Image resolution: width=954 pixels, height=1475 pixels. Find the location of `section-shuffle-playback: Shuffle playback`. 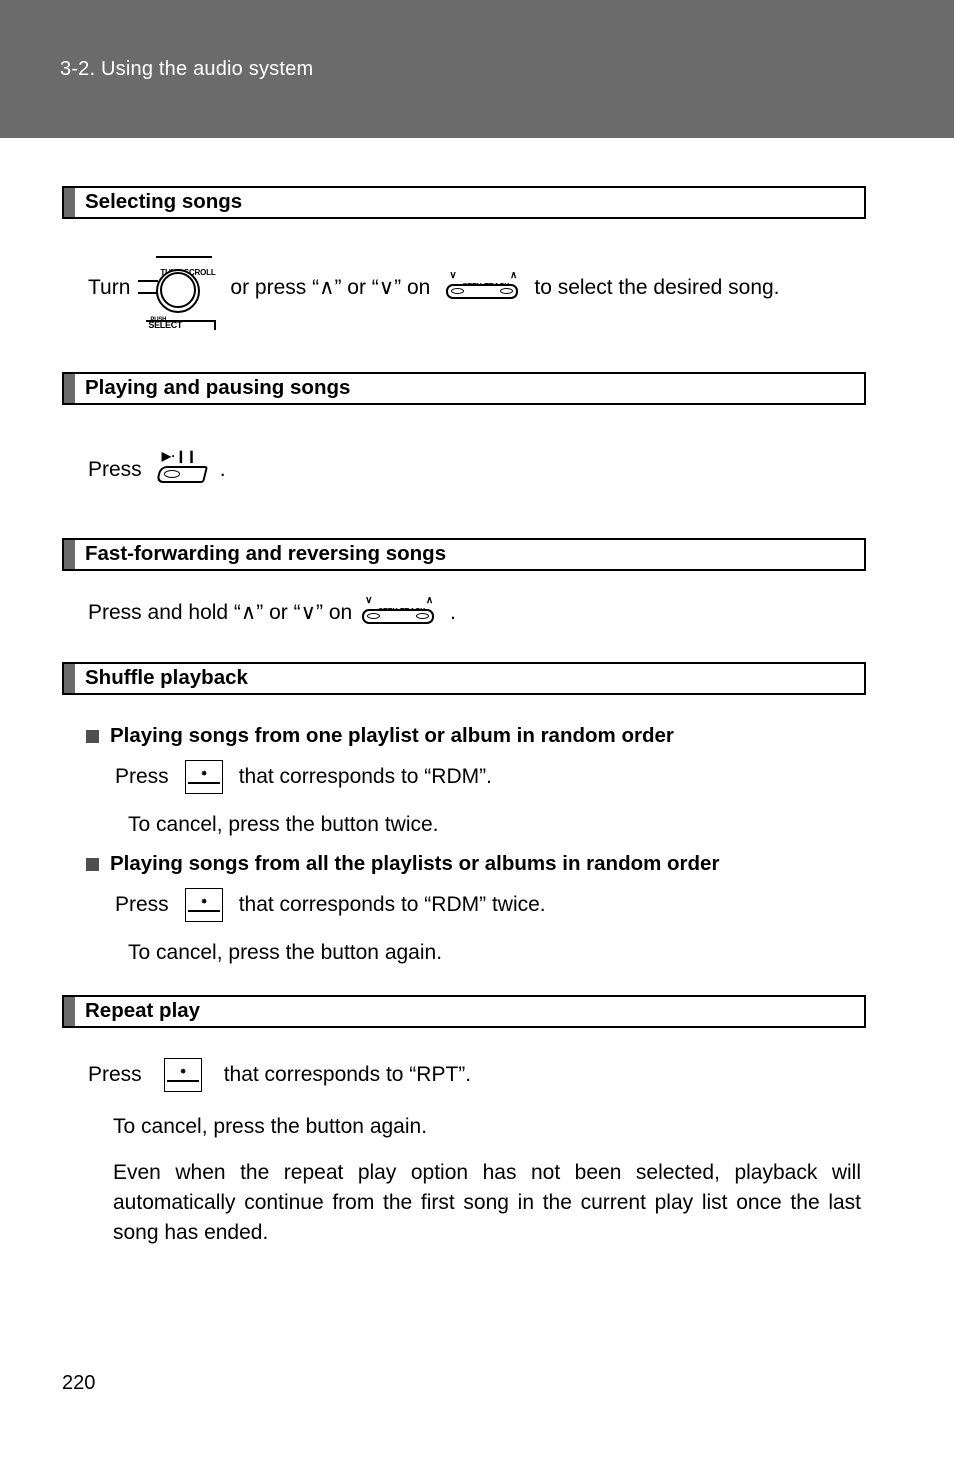

section-shuffle-playback: Shuffle playback is located at coordinates (477, 678).